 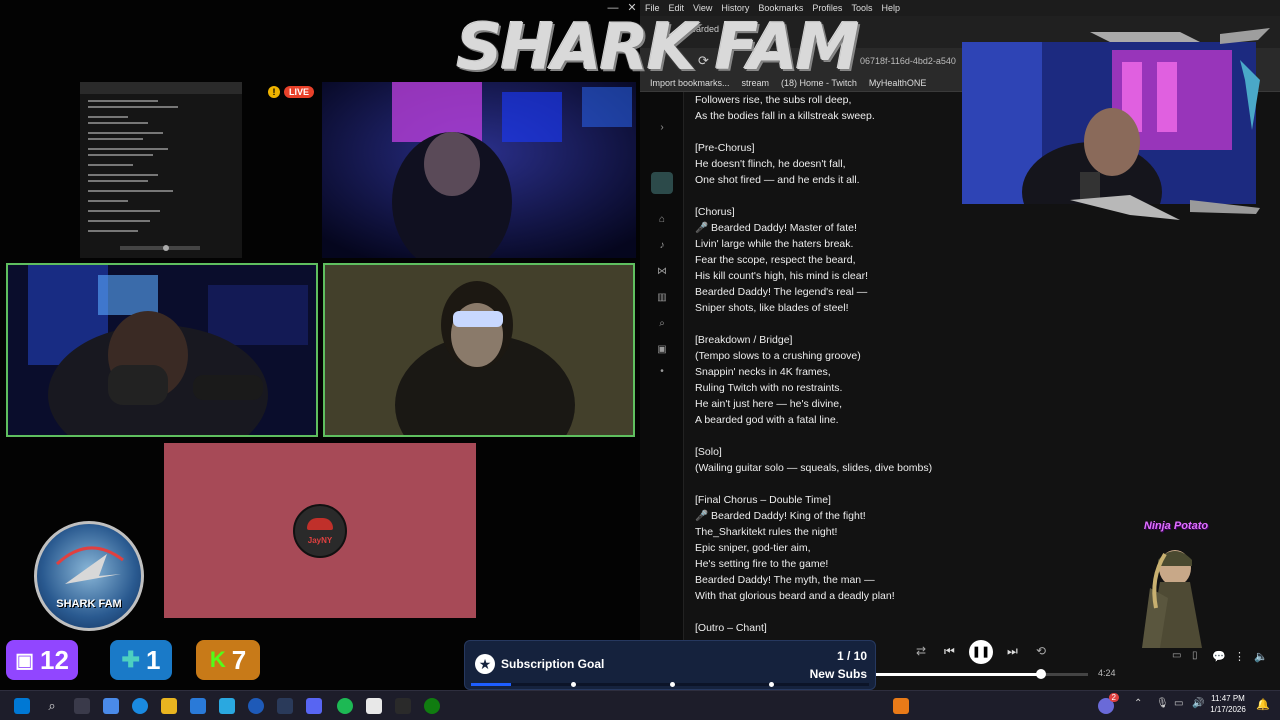 I want to click on chevron-right-icon: ›, so click(x=662, y=128).